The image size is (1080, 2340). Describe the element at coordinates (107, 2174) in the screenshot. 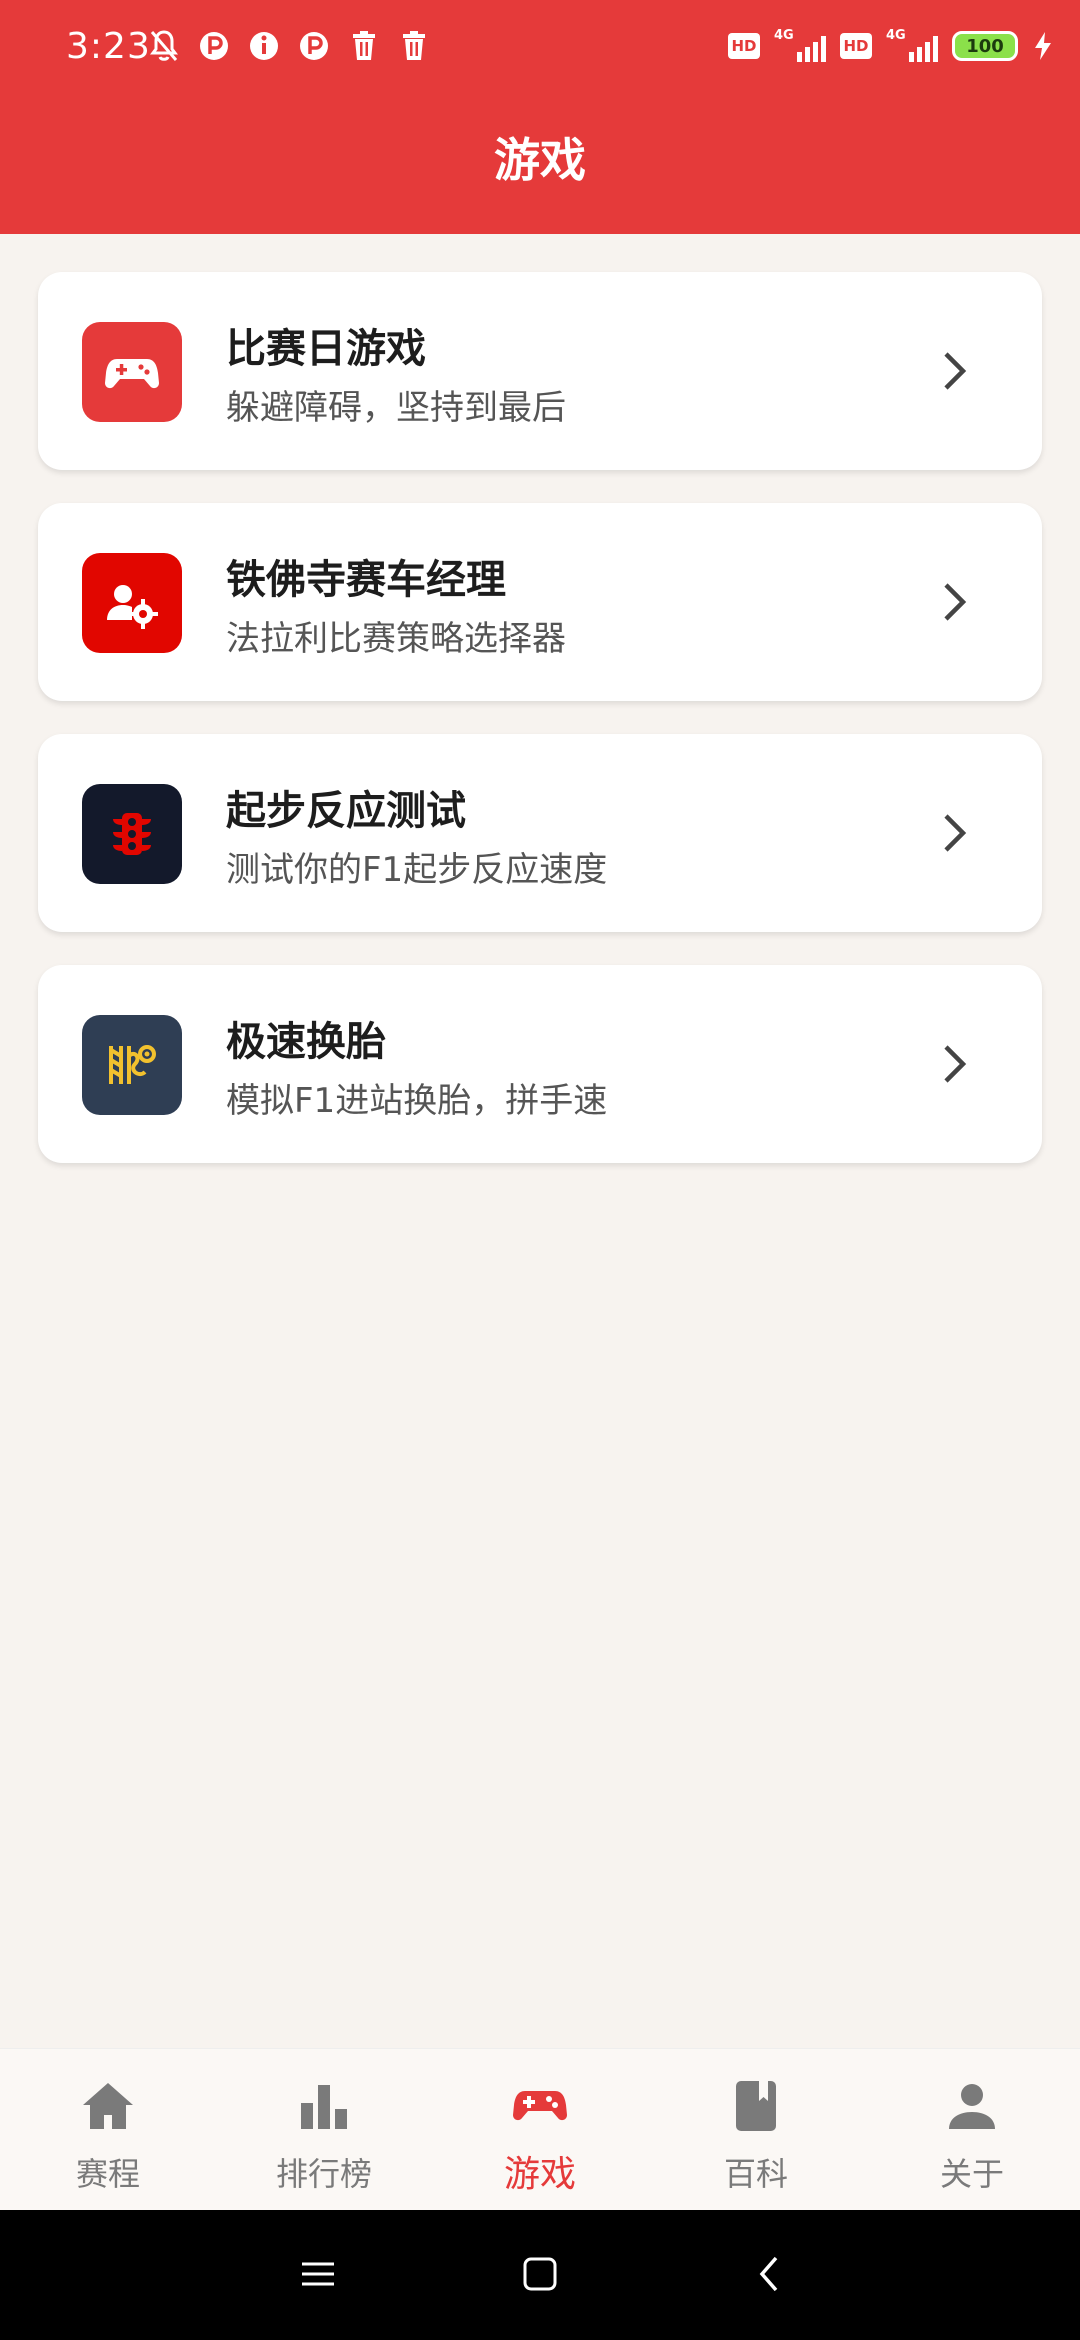

I see `nav-label: 赛程` at that location.